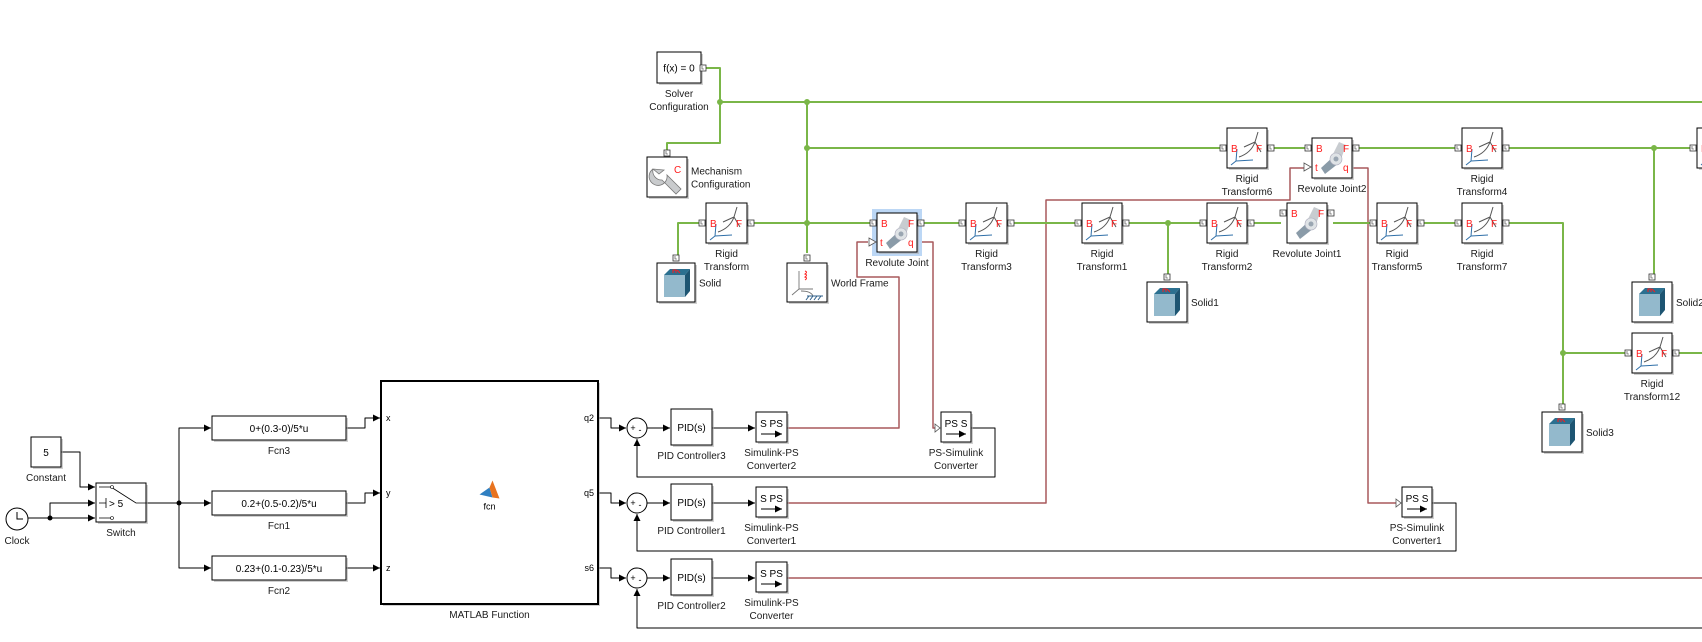 Image resolution: width=1702 pixels, height=642 pixels. Describe the element at coordinates (710, 284) in the screenshot. I see `block-label: Solid` at that location.